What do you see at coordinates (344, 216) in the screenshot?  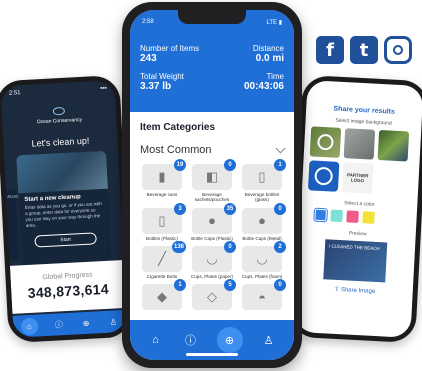 I see `color-swatches` at bounding box center [344, 216].